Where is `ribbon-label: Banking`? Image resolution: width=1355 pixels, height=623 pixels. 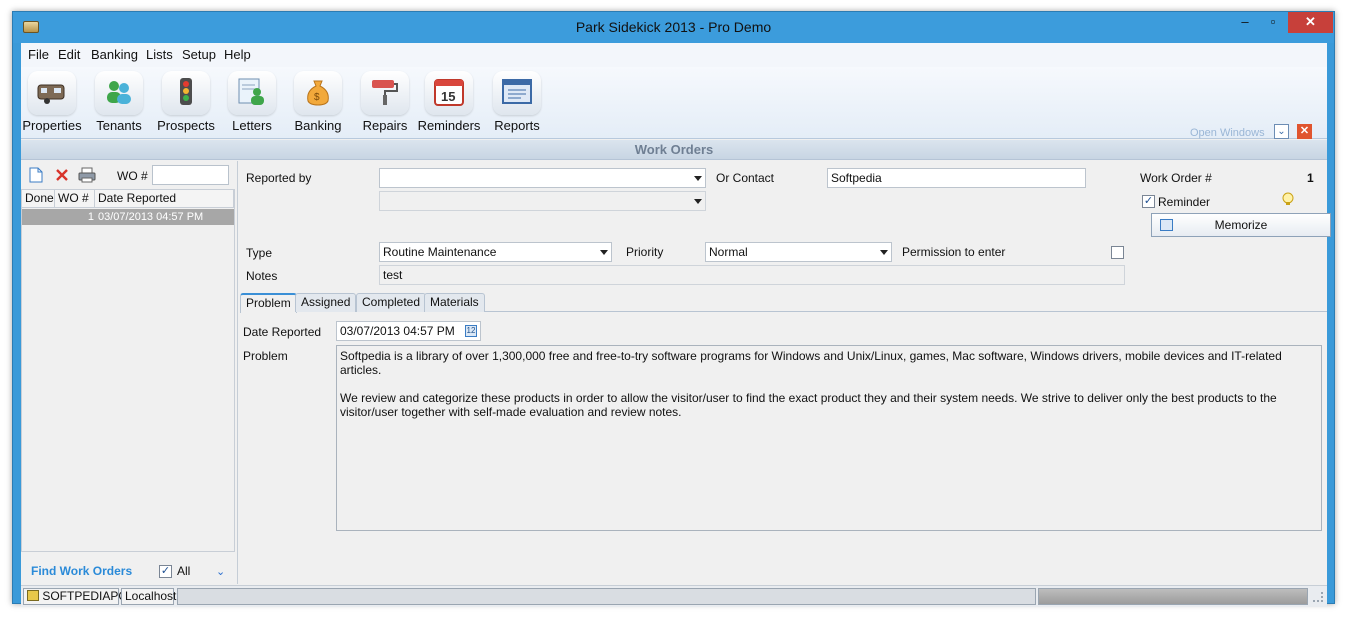 ribbon-label: Banking is located at coordinates (318, 125).